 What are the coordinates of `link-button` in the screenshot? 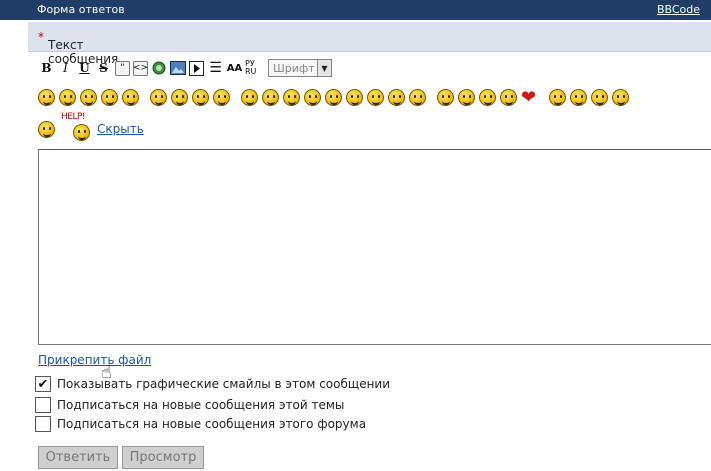 It's located at (158, 68).